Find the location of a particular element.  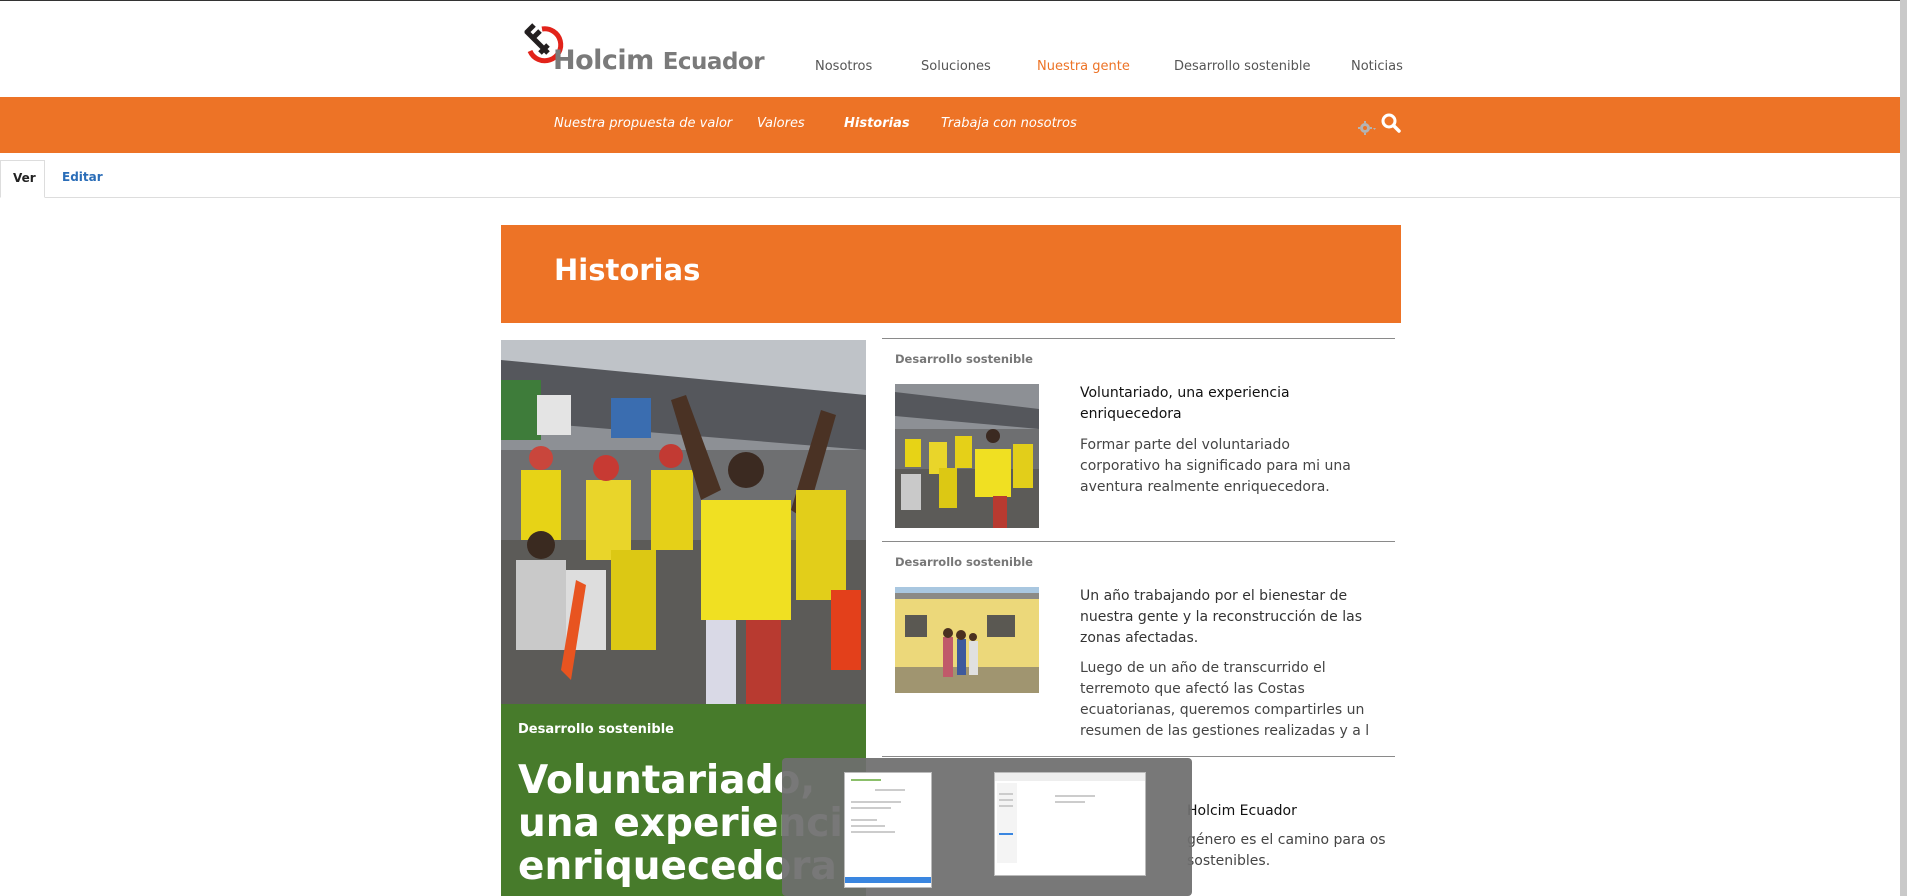

featured-category: Desarrollo sostenible is located at coordinates (596, 729).